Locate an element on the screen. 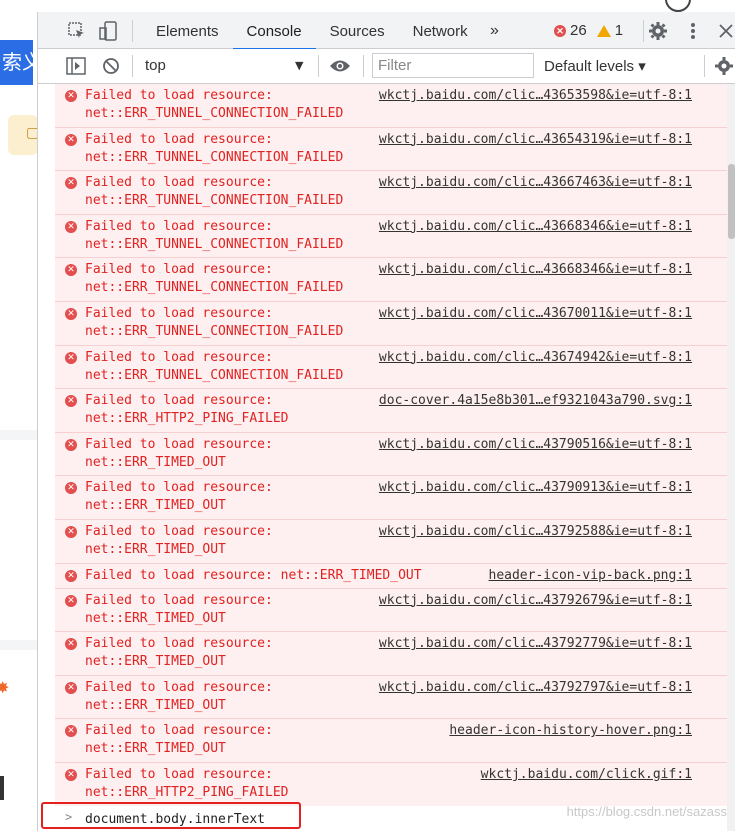 This screenshot has height=831, width=735. tab-console: Console is located at coordinates (274, 31).